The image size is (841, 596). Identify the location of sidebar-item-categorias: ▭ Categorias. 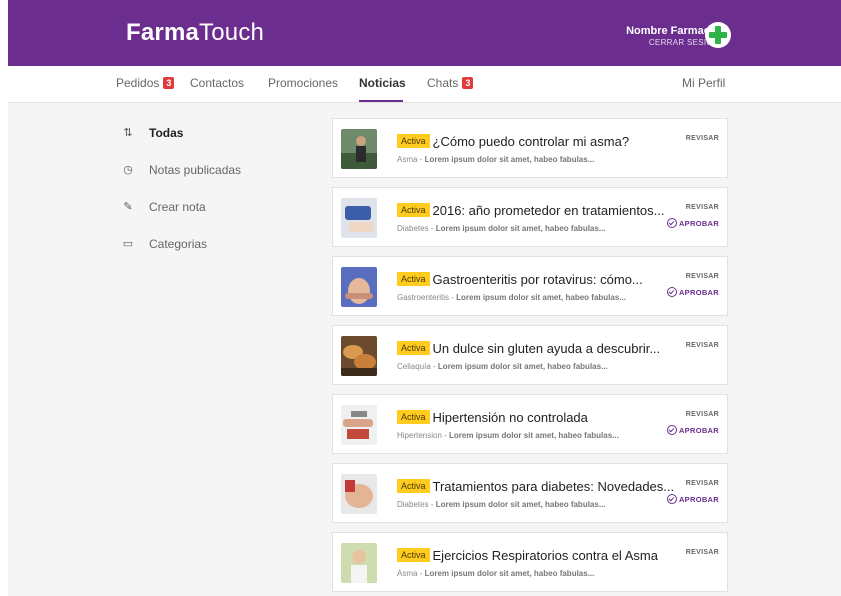
(206, 245).